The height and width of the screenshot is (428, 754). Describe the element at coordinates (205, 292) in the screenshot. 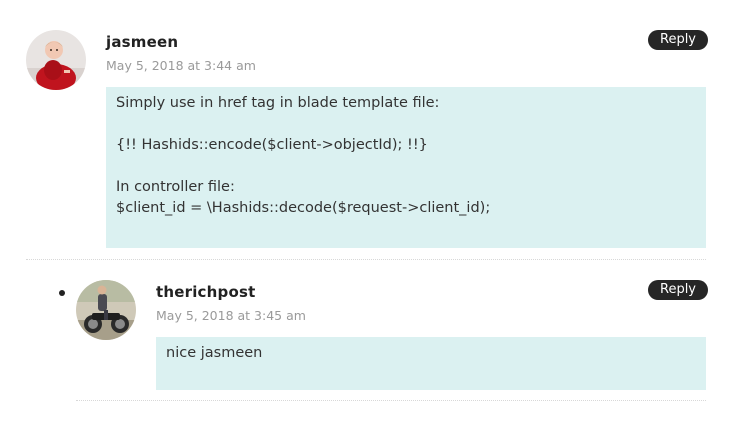

I see `comment-author: therichpost` at that location.